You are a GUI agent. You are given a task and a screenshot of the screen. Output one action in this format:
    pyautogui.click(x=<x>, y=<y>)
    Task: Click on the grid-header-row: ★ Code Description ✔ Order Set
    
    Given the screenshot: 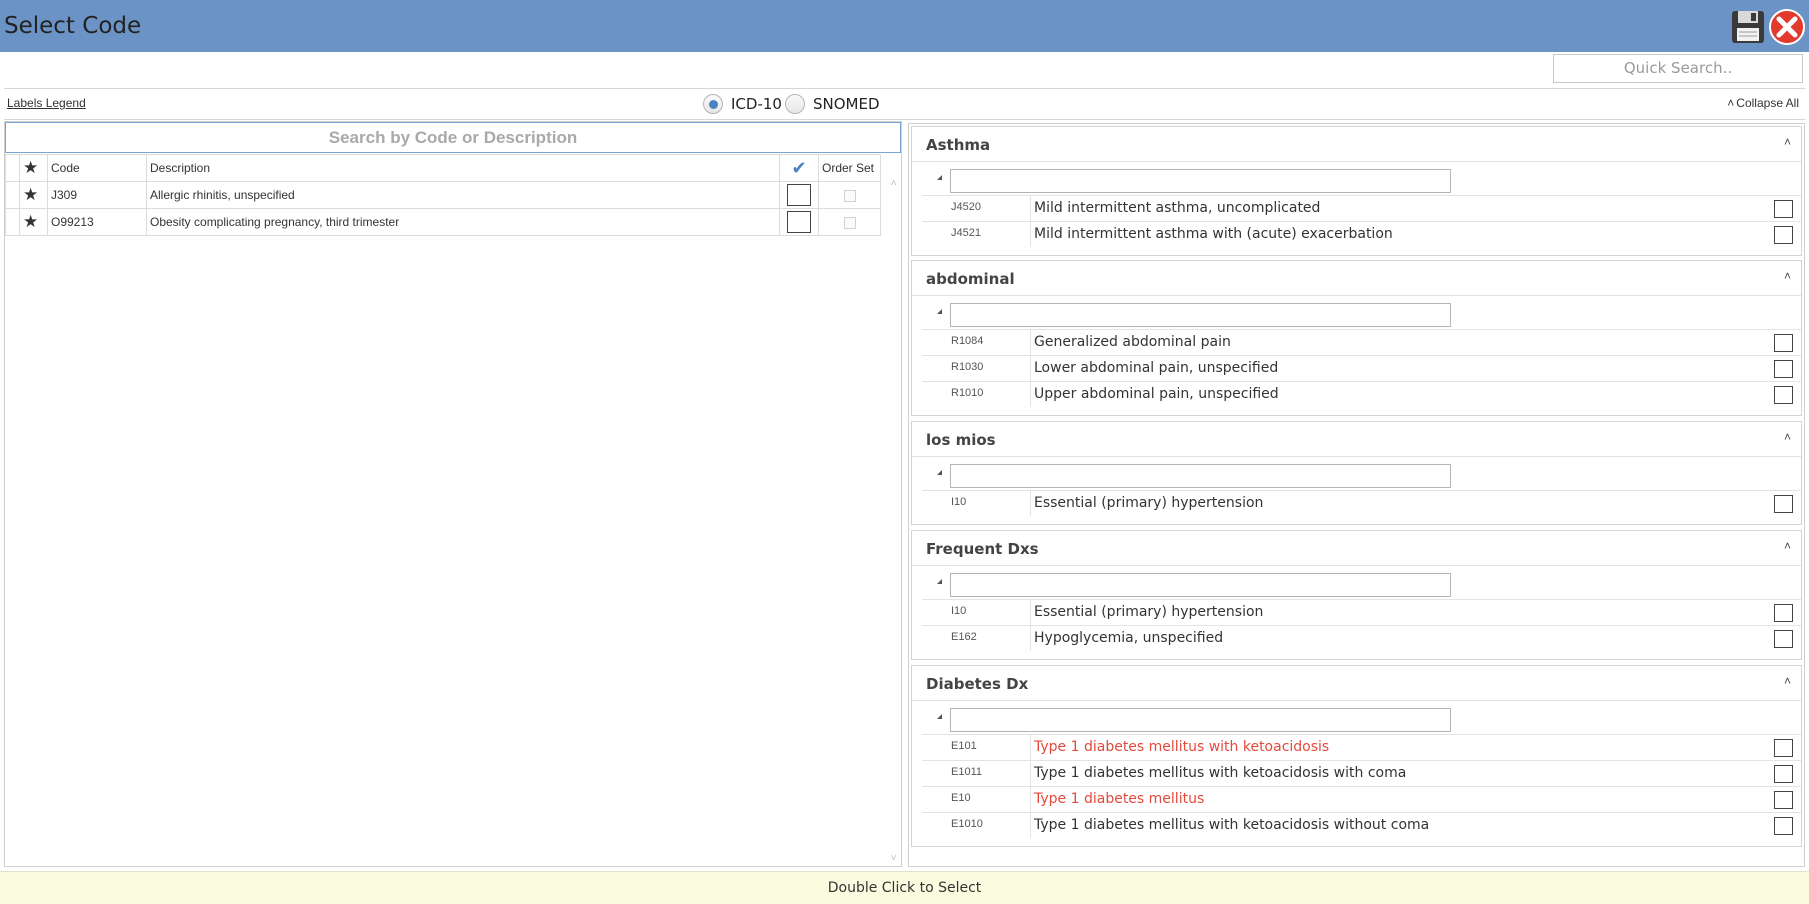 What is the action you would take?
    pyautogui.click(x=443, y=168)
    